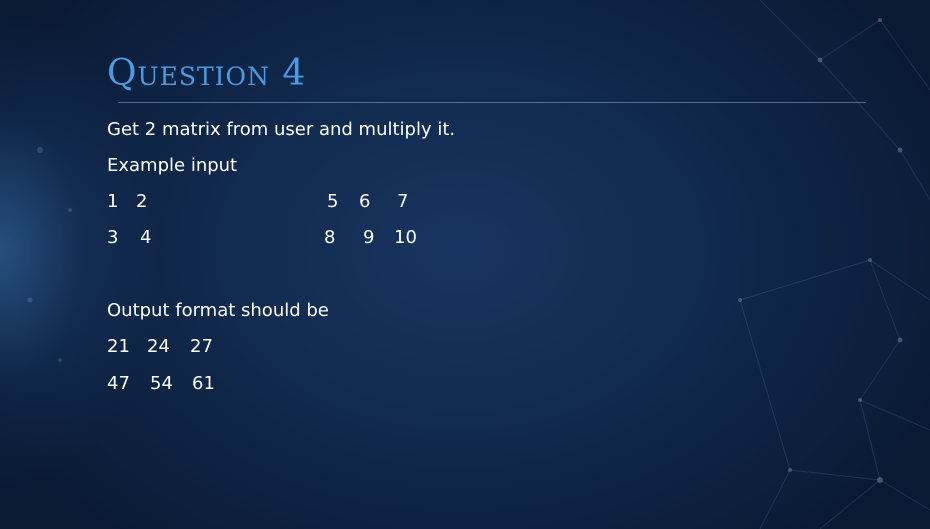  Describe the element at coordinates (113, 237) in the screenshot. I see `matrix-a-cell: 3` at that location.